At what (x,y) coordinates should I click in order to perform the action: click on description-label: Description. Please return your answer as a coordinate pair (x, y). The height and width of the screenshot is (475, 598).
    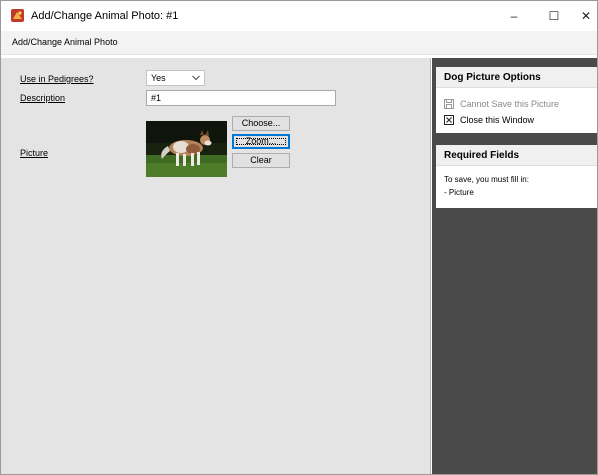
    Looking at the image, I should click on (43, 98).